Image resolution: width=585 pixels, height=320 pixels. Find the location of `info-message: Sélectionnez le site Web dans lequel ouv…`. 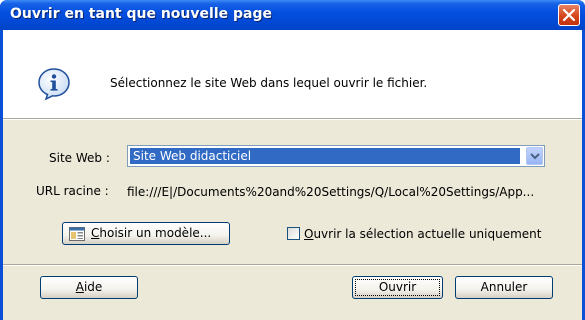

info-message: Sélectionnez le site Web dans lequel ouv… is located at coordinates (269, 83).